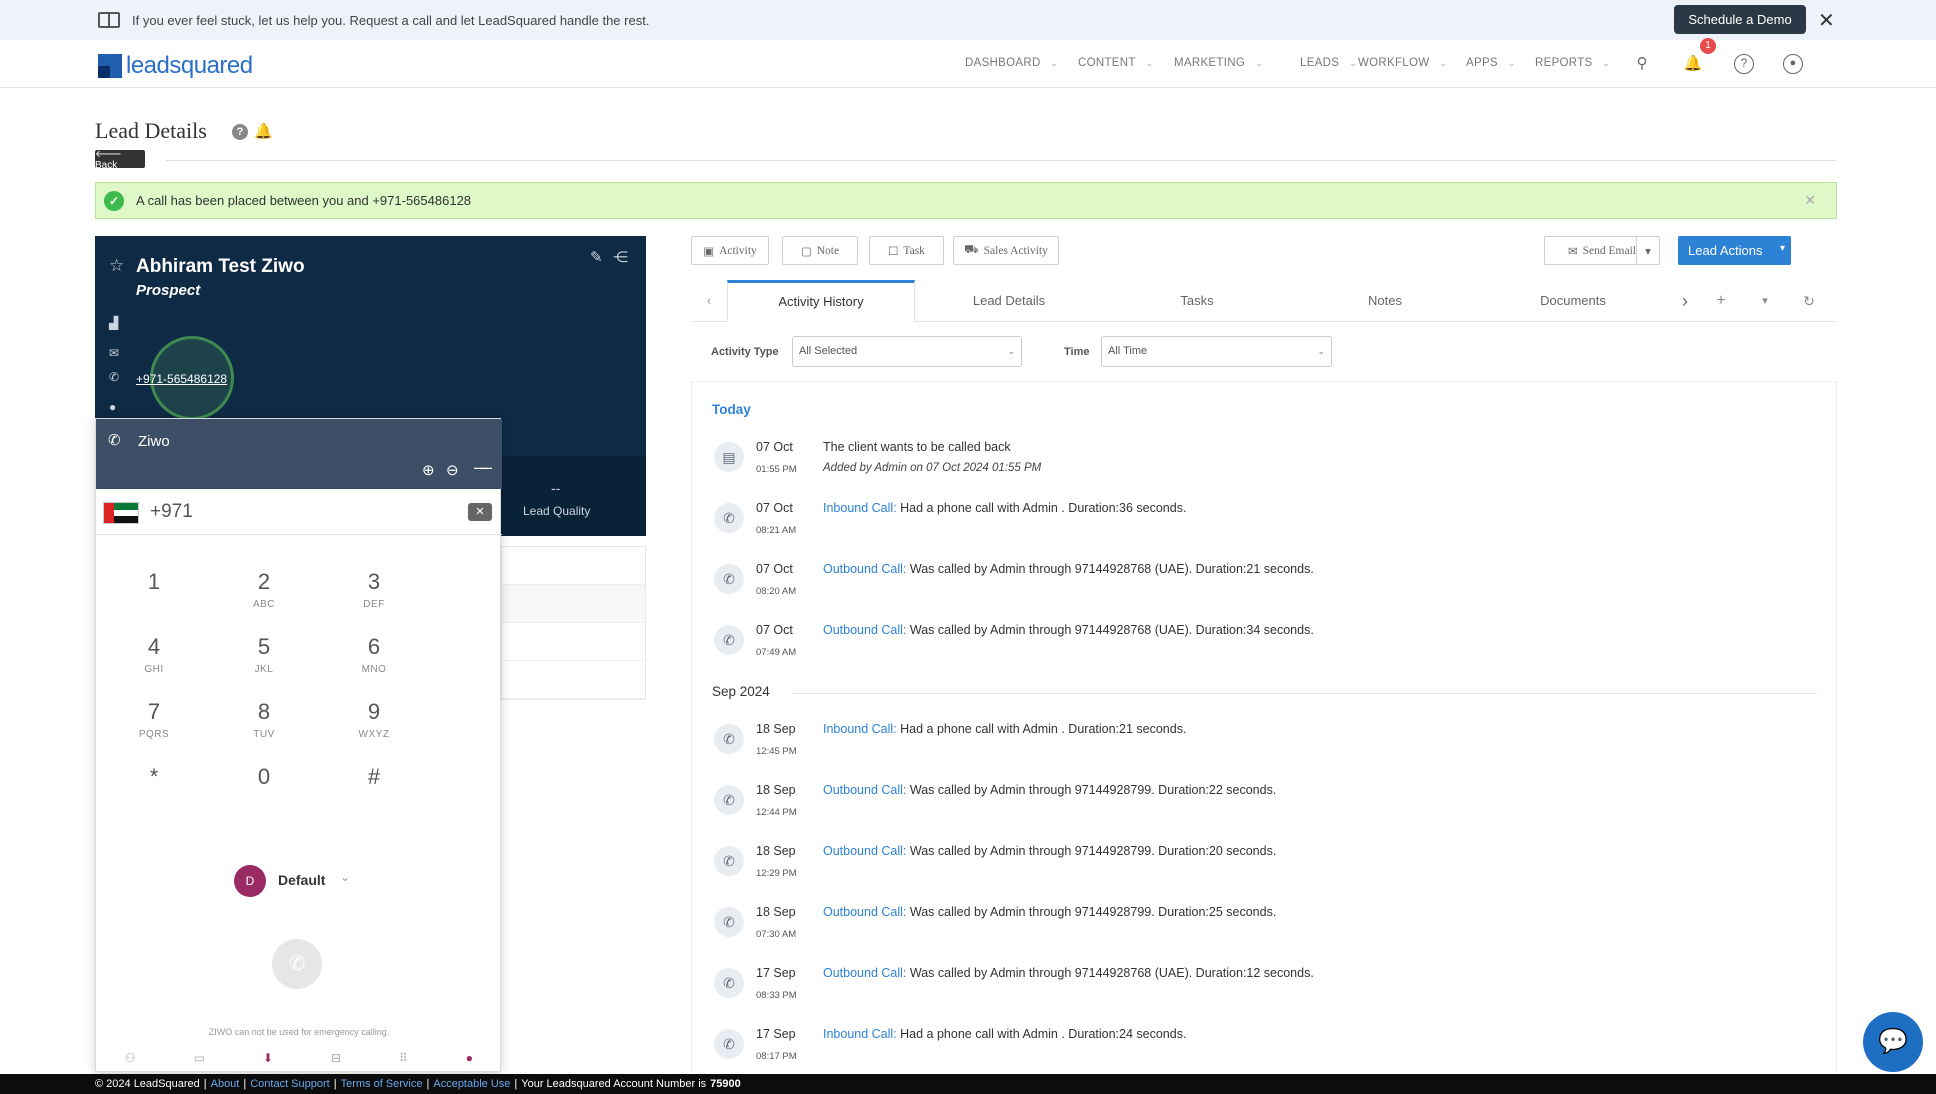 This screenshot has width=1936, height=1094. I want to click on tab-activity-history: Activity History, so click(821, 301).